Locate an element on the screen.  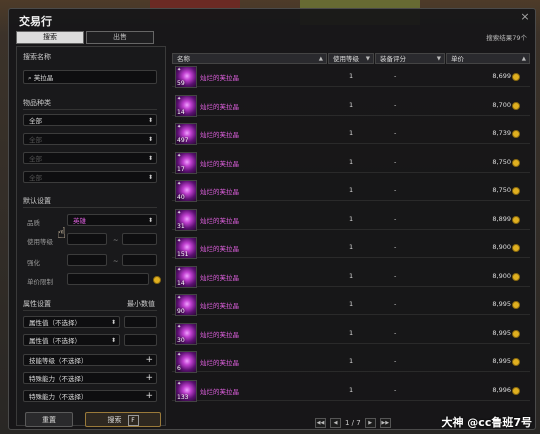
crystal-item-icon: ✦ 30 is located at coordinates (186, 333).